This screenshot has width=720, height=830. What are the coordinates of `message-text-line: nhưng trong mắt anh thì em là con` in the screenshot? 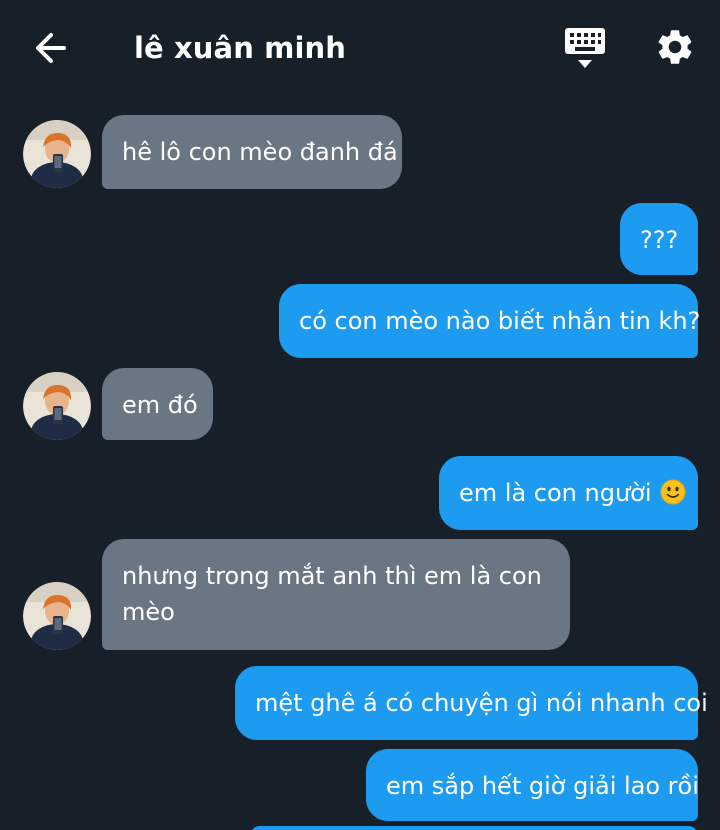 It's located at (332, 576).